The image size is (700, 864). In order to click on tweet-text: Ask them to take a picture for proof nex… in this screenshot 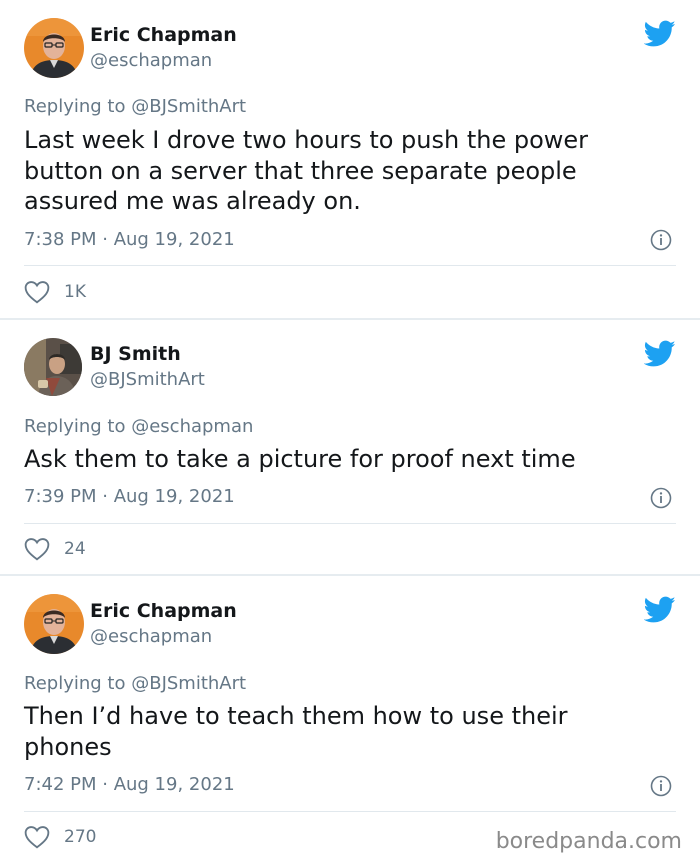, I will do `click(300, 459)`.